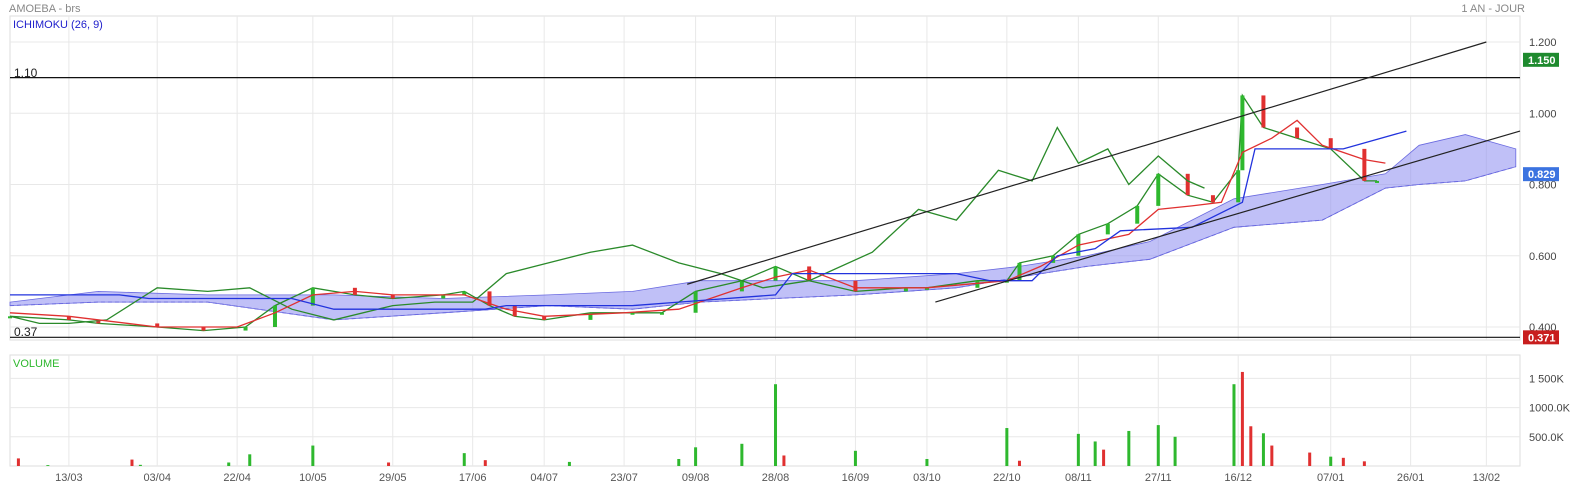 Image resolution: width=1571 pixels, height=487 pixels. I want to click on x-tick-label: 10/05, so click(313, 478).